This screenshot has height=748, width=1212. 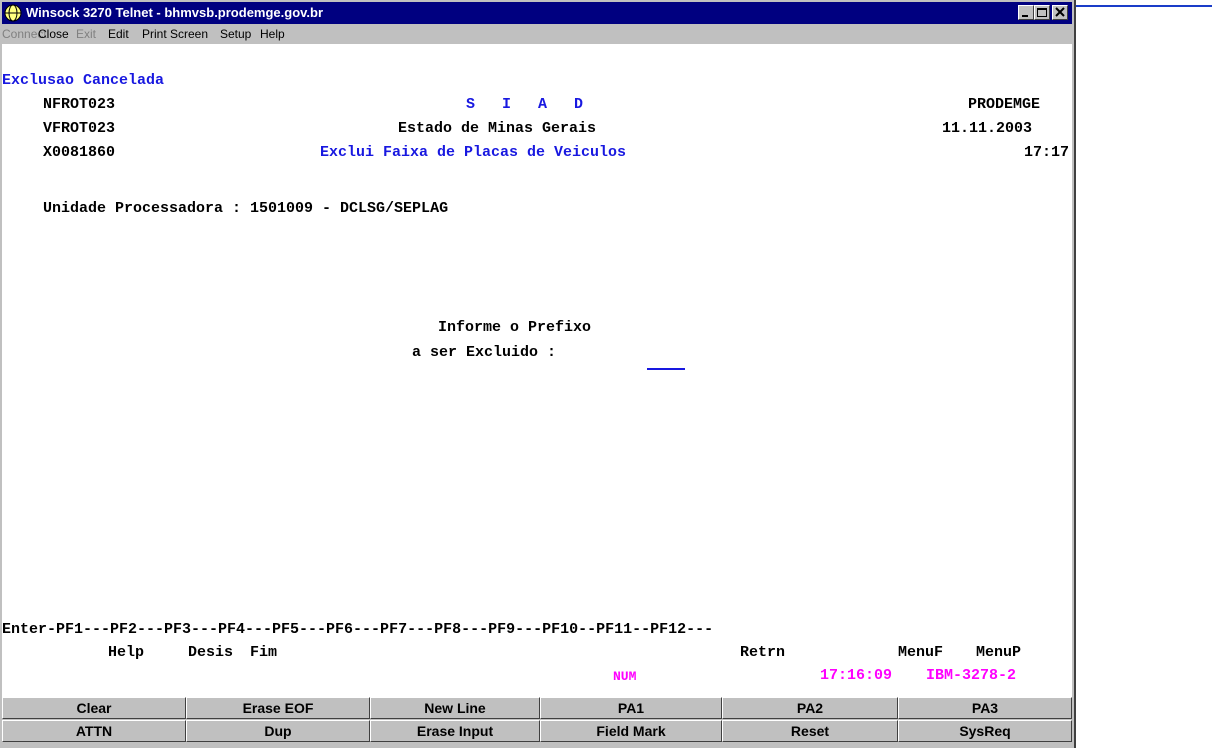 What do you see at coordinates (455, 731) in the screenshot?
I see `erase-input-button: Erase Input` at bounding box center [455, 731].